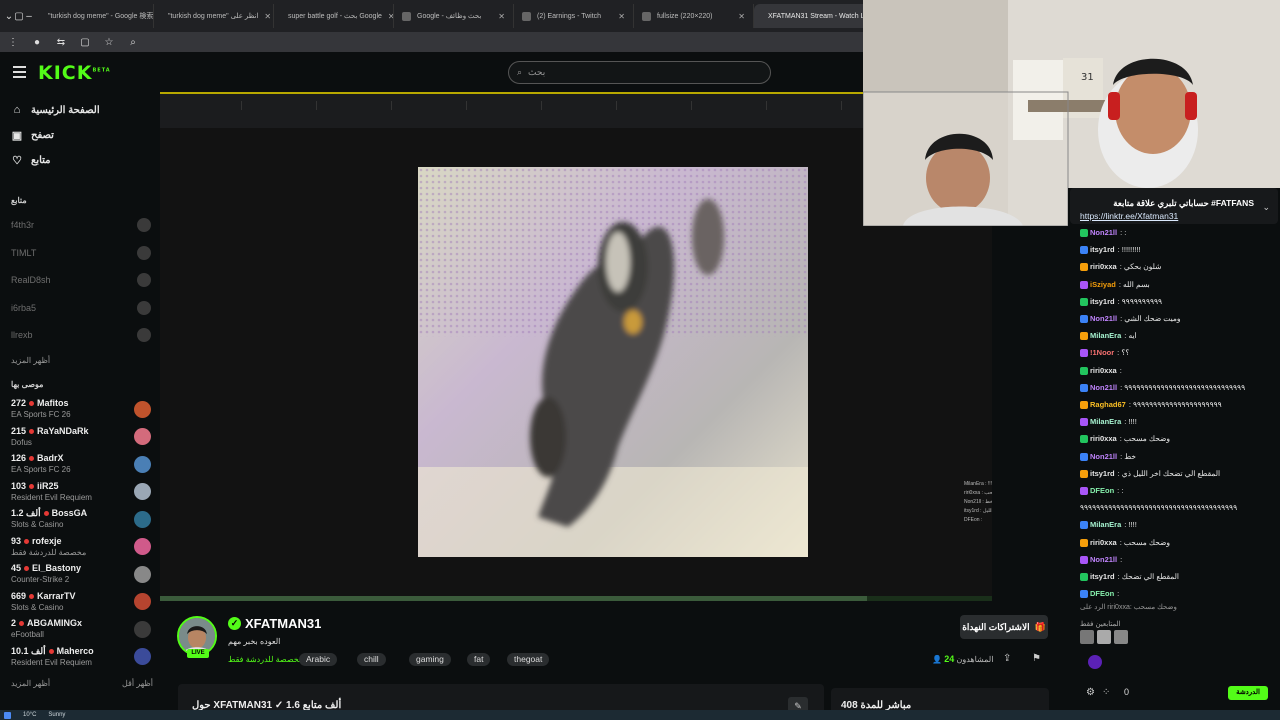 The height and width of the screenshot is (720, 1280). Describe the element at coordinates (1178, 491) in the screenshot. I see `chat-message: DFEon: :` at that location.